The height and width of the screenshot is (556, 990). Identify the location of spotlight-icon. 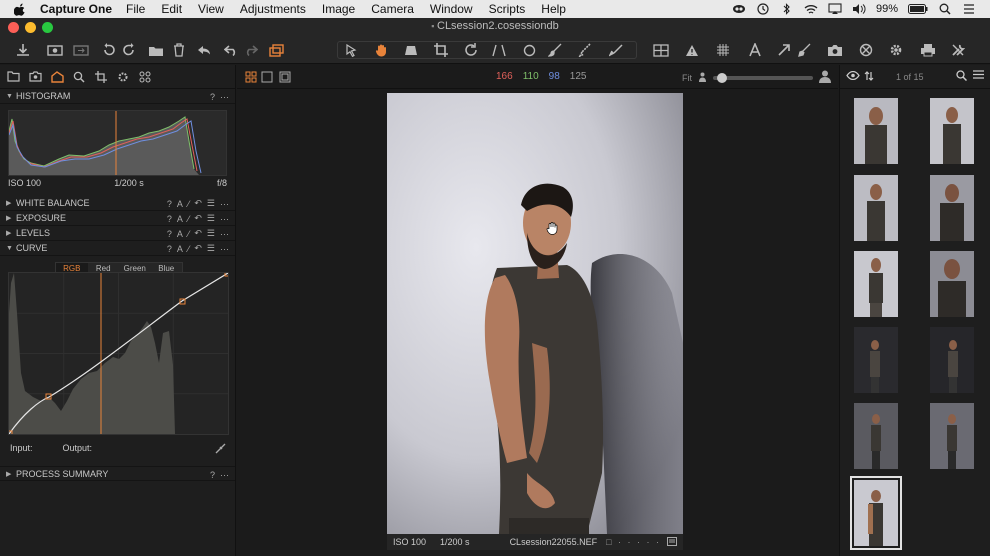
(945, 9).